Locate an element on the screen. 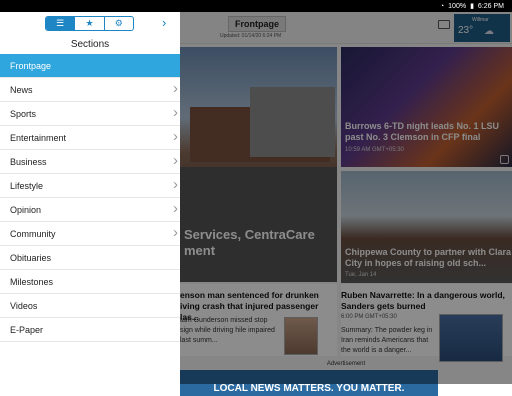  sidebar-item-label: Business is located at coordinates (28, 161).